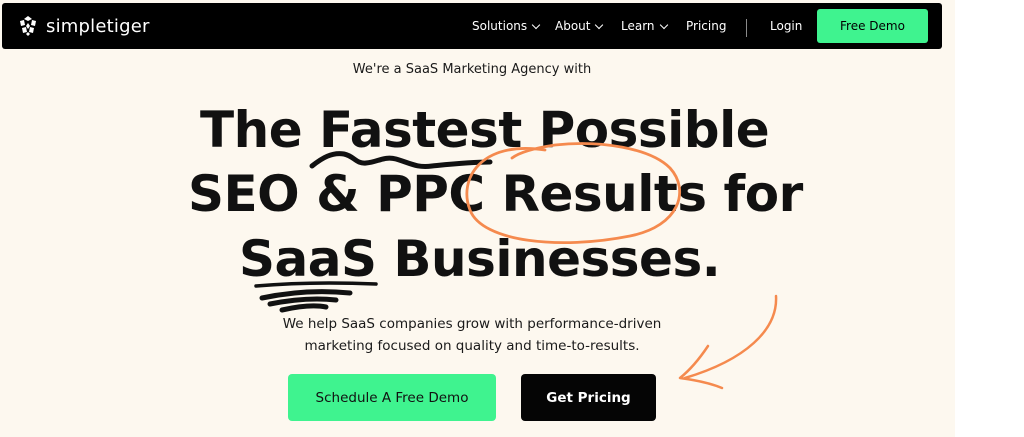 This screenshot has height=437, width=1024. I want to click on nav-item-label: Pricing, so click(706, 26).